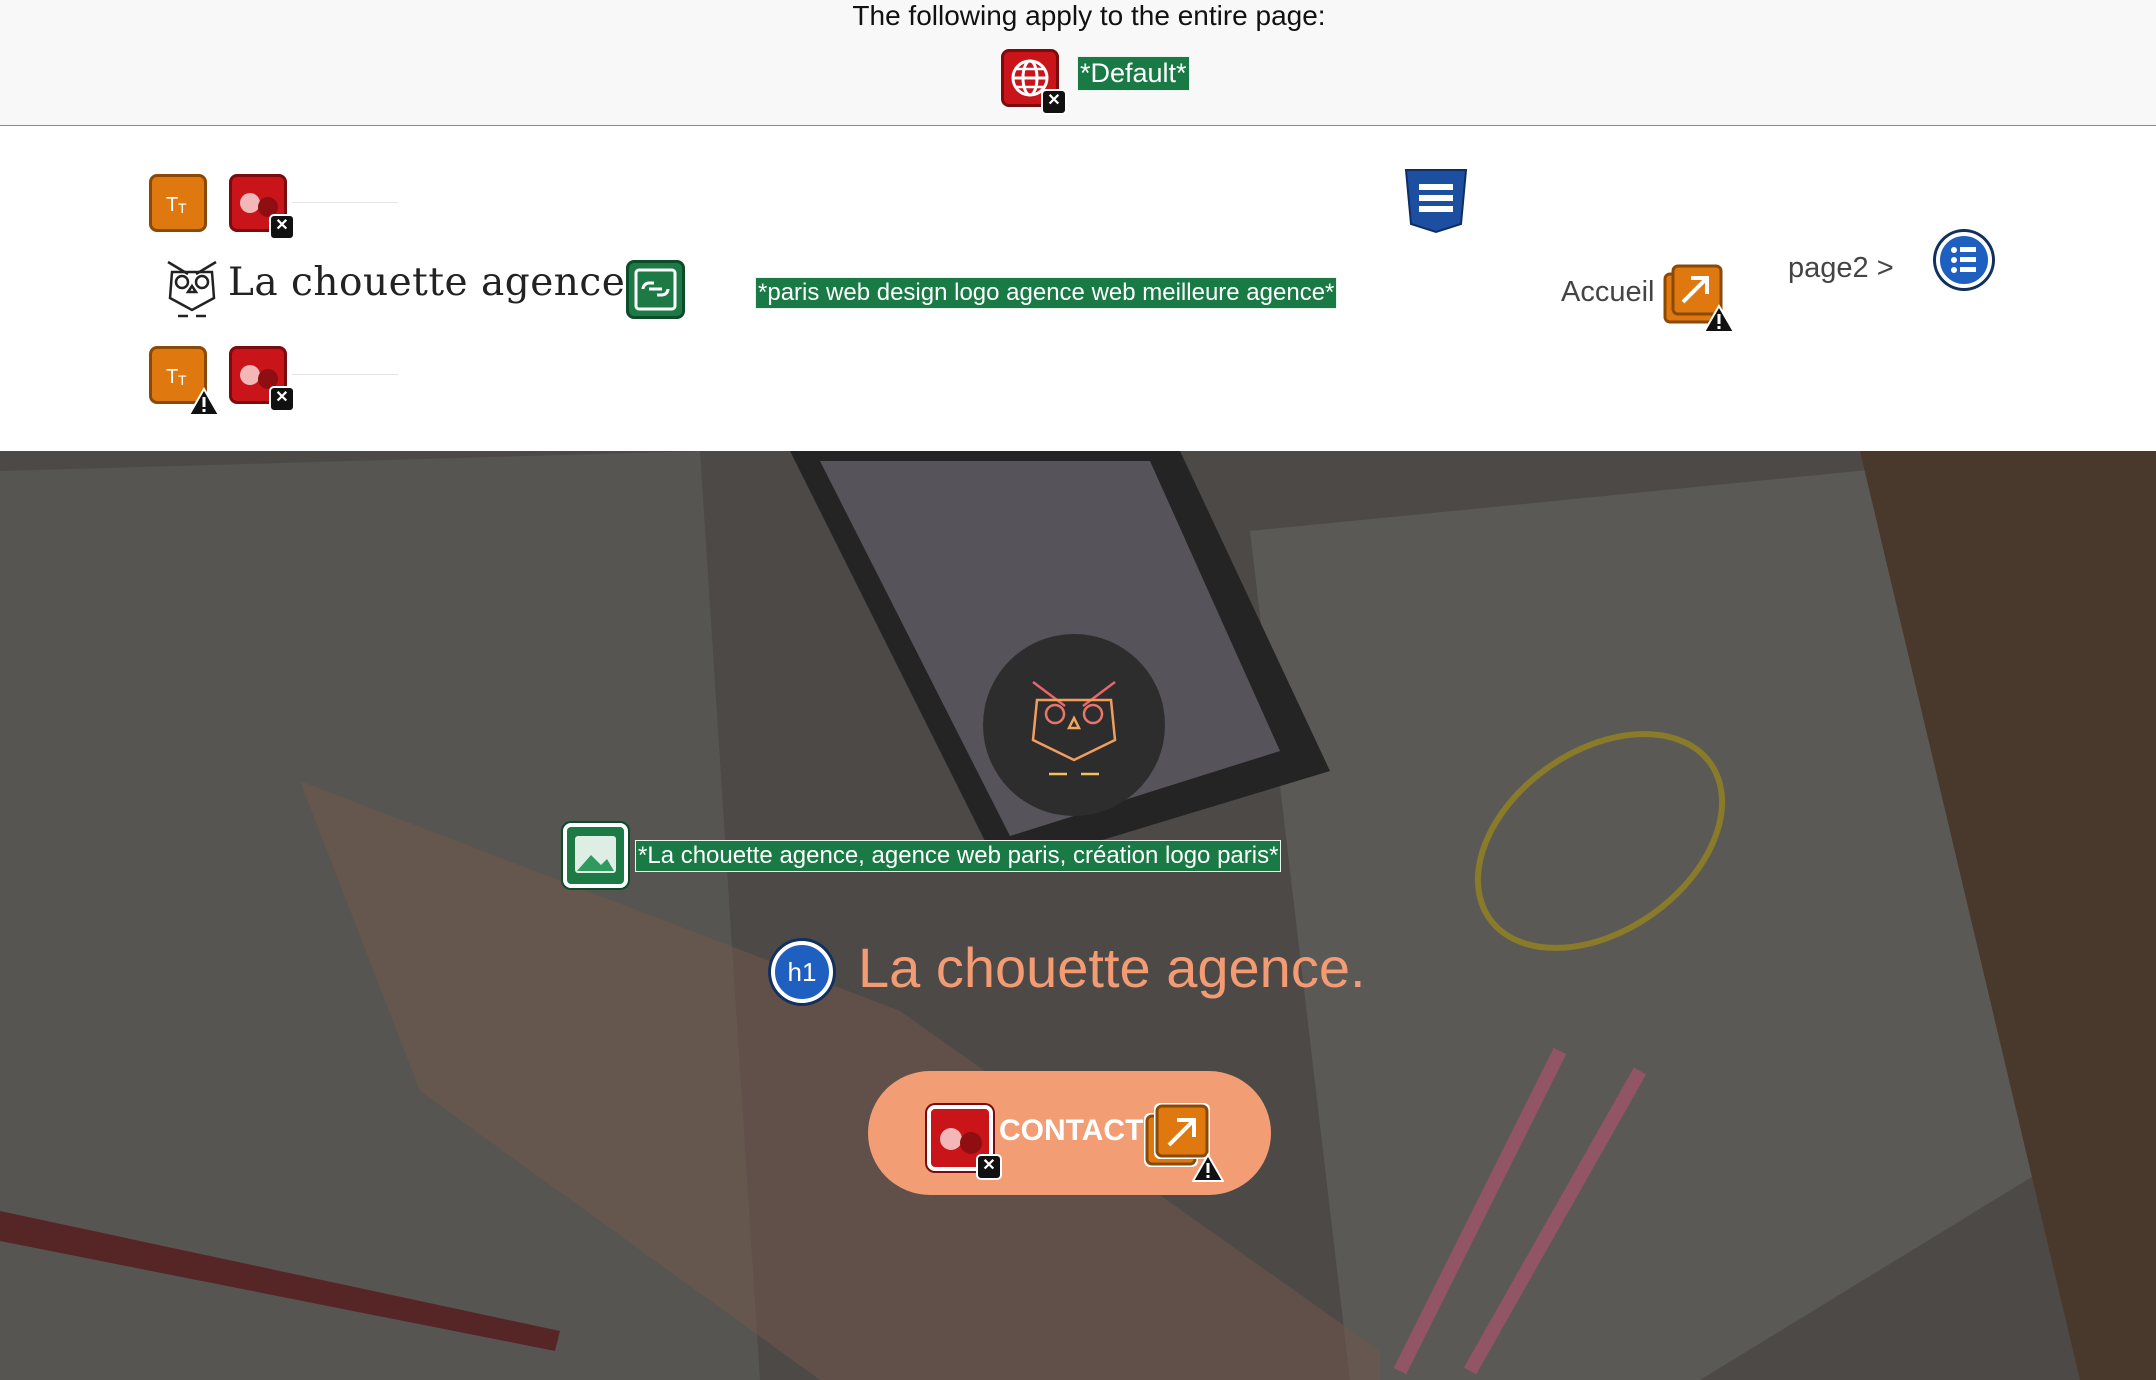 This screenshot has width=2156, height=1380. What do you see at coordinates (595, 855) in the screenshot?
I see `image-icon` at bounding box center [595, 855].